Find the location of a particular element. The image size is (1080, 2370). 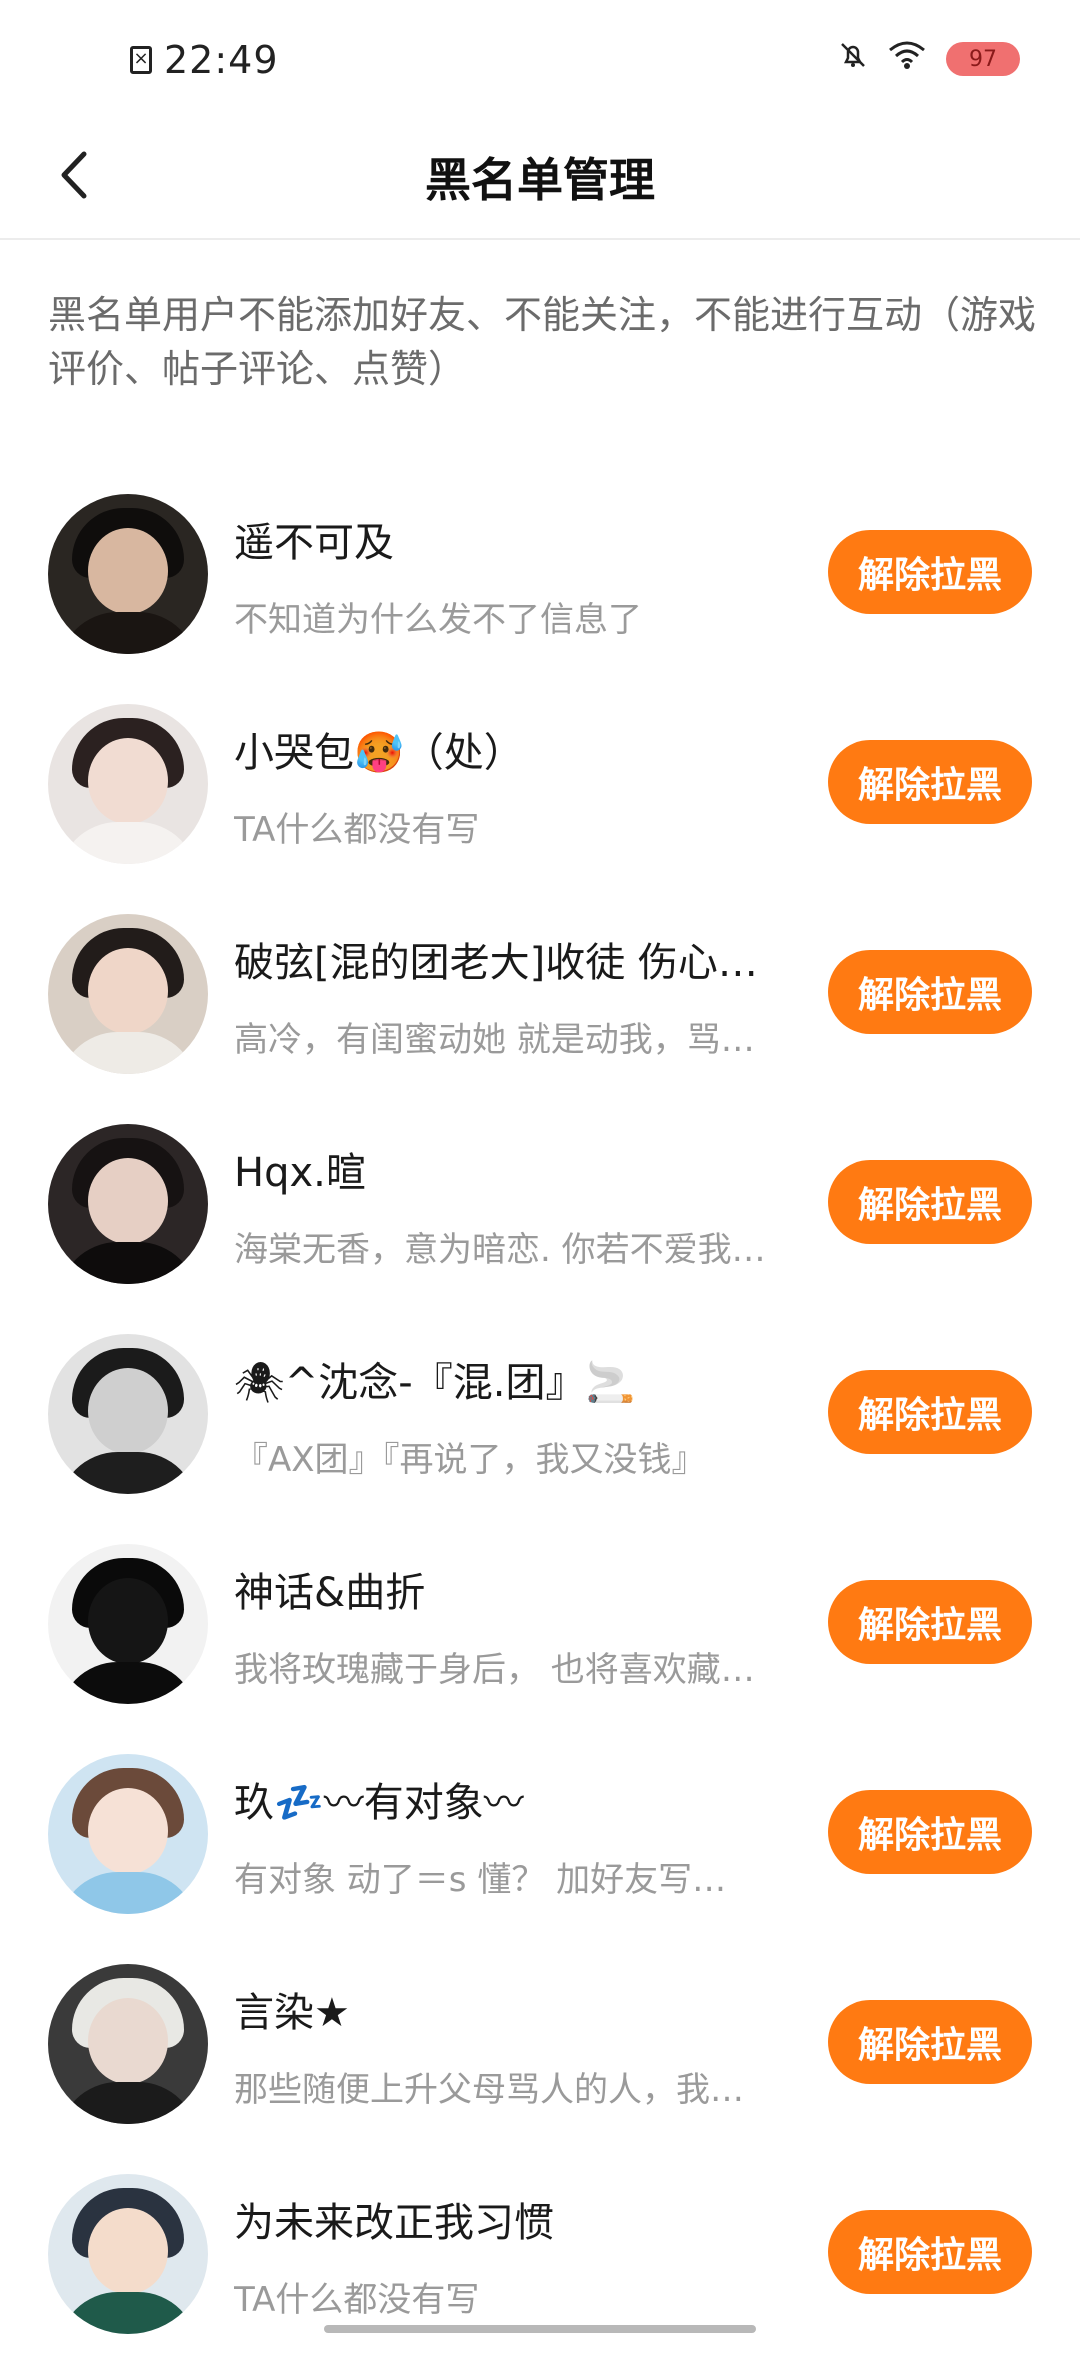

user-name: 神话&曲折 is located at coordinates (514, 1589).